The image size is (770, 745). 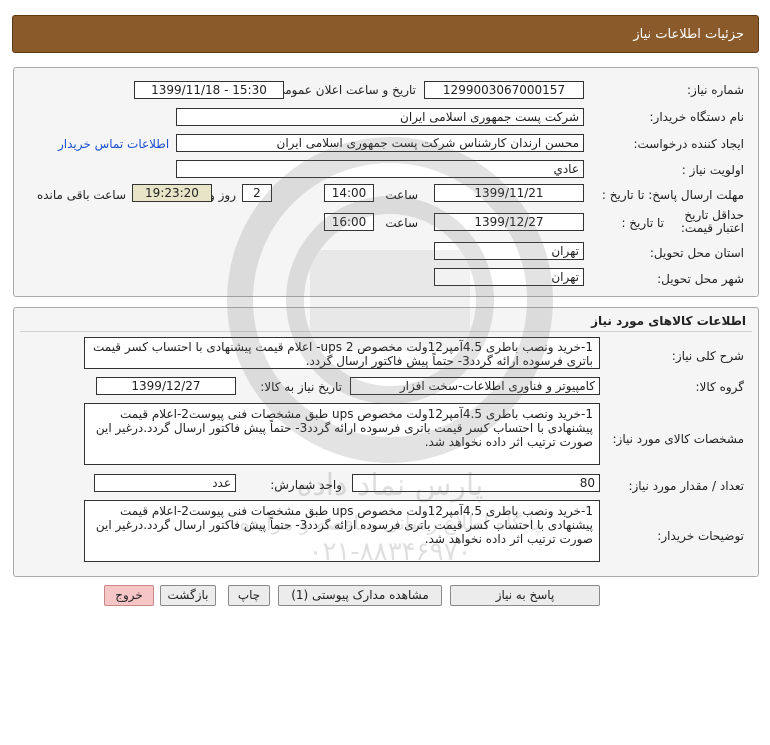 I want to click on qty-field: 80, so click(x=476, y=483).